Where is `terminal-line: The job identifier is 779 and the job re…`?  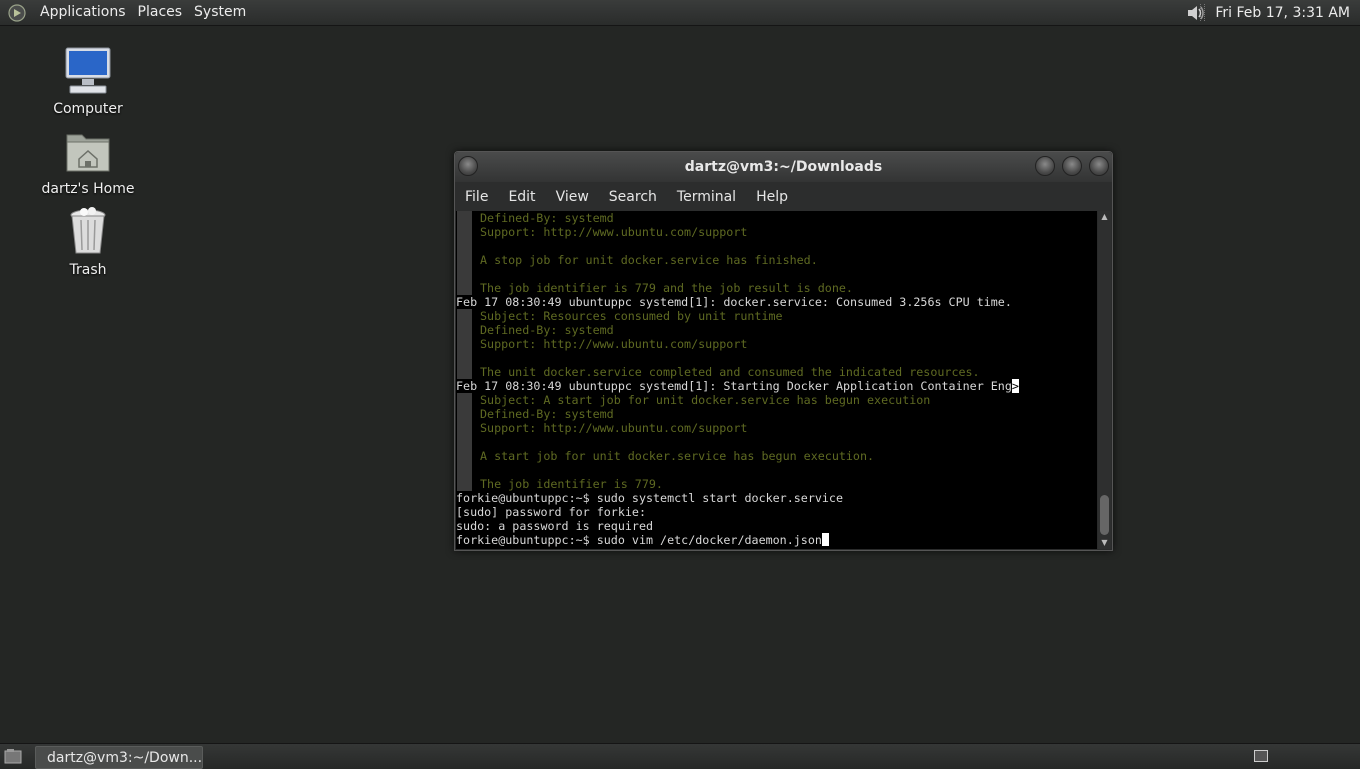 terminal-line: The job identifier is 779 and the job re… is located at coordinates (776, 288).